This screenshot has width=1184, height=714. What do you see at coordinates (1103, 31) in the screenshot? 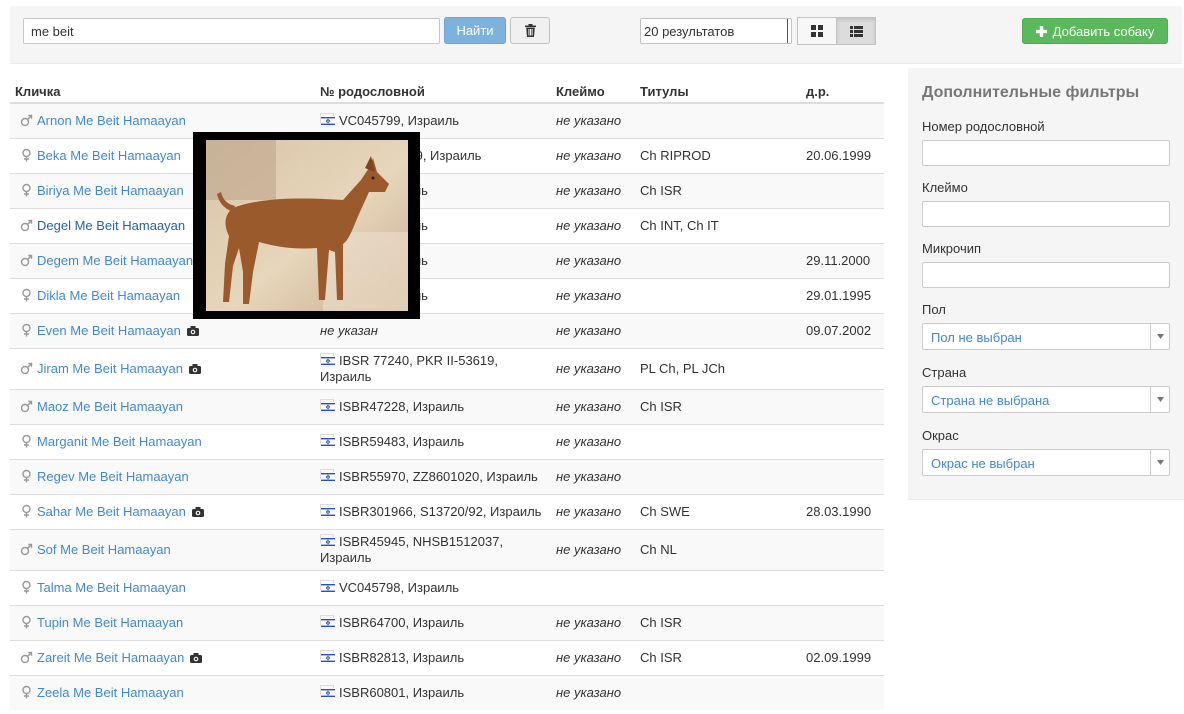
I see `add-dog-label: Добавить собаку` at bounding box center [1103, 31].